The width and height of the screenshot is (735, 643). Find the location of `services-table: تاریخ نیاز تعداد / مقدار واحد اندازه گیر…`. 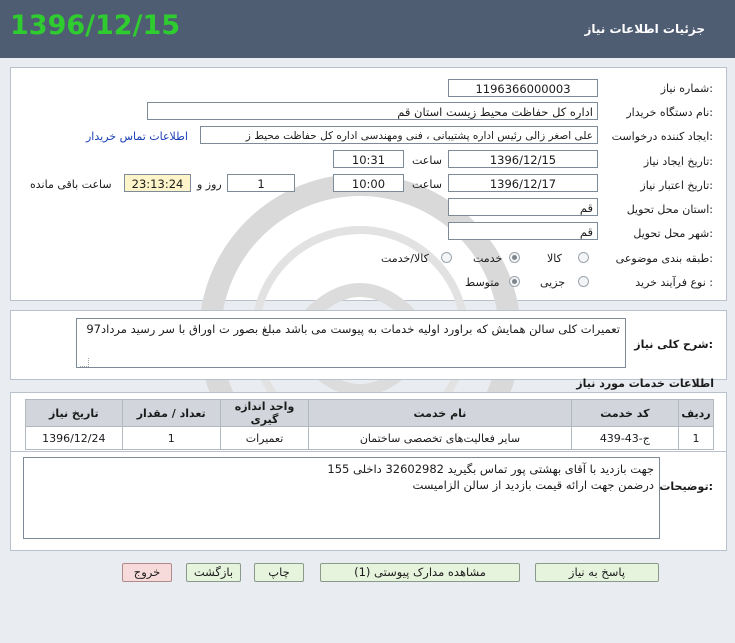

services-table: تاریخ نیاز تعداد / مقدار واحد اندازه گیر… is located at coordinates (369, 424).